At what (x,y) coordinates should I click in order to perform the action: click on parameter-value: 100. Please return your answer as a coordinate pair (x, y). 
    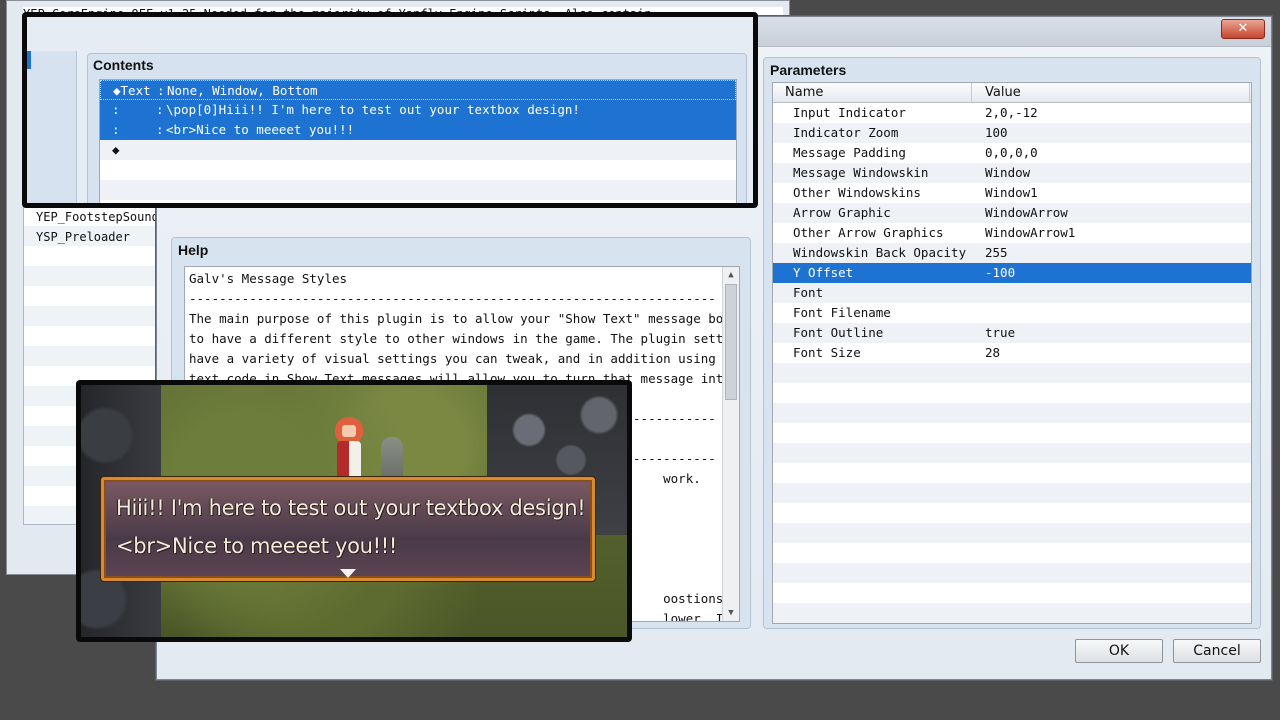
    Looking at the image, I should click on (996, 132).